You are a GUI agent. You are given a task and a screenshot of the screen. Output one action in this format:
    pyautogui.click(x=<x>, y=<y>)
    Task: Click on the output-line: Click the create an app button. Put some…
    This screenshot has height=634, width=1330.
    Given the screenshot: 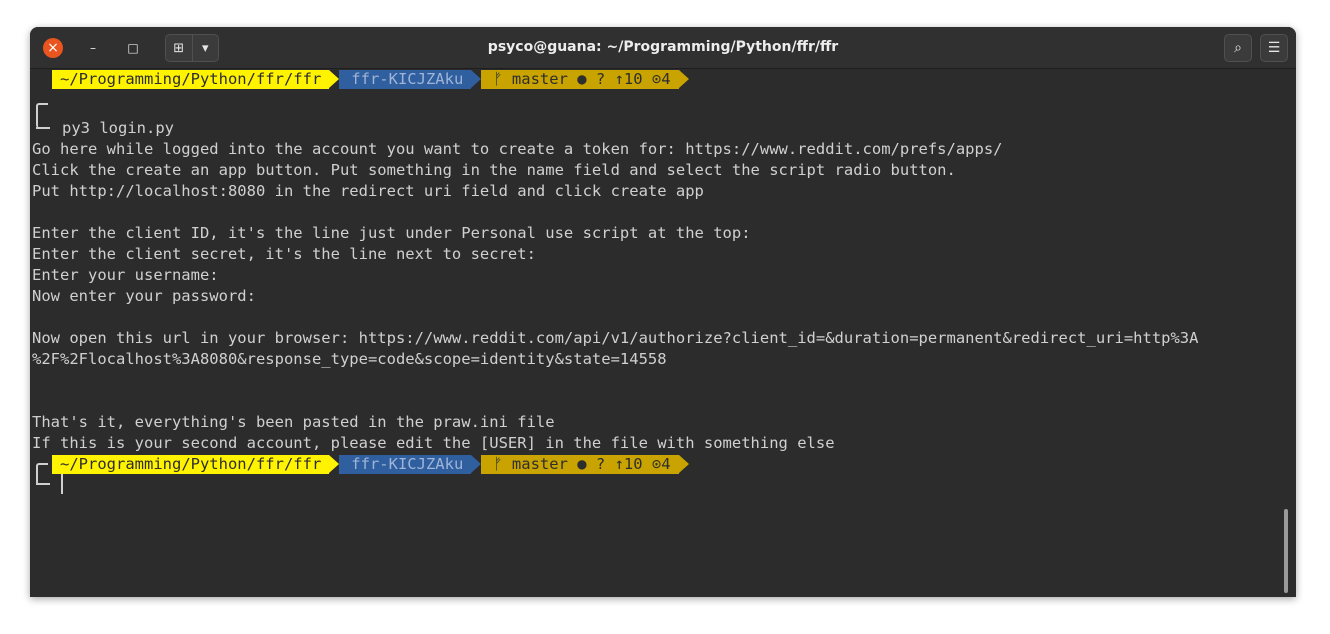 What is the action you would take?
    pyautogui.click(x=494, y=170)
    